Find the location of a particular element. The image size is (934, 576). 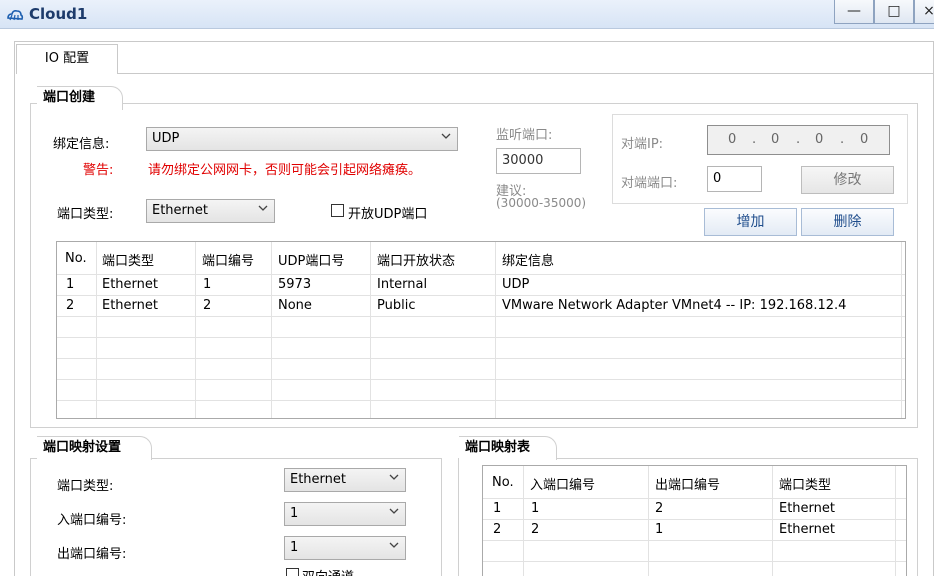

bind-info-label: 绑定信息: is located at coordinates (81, 144).